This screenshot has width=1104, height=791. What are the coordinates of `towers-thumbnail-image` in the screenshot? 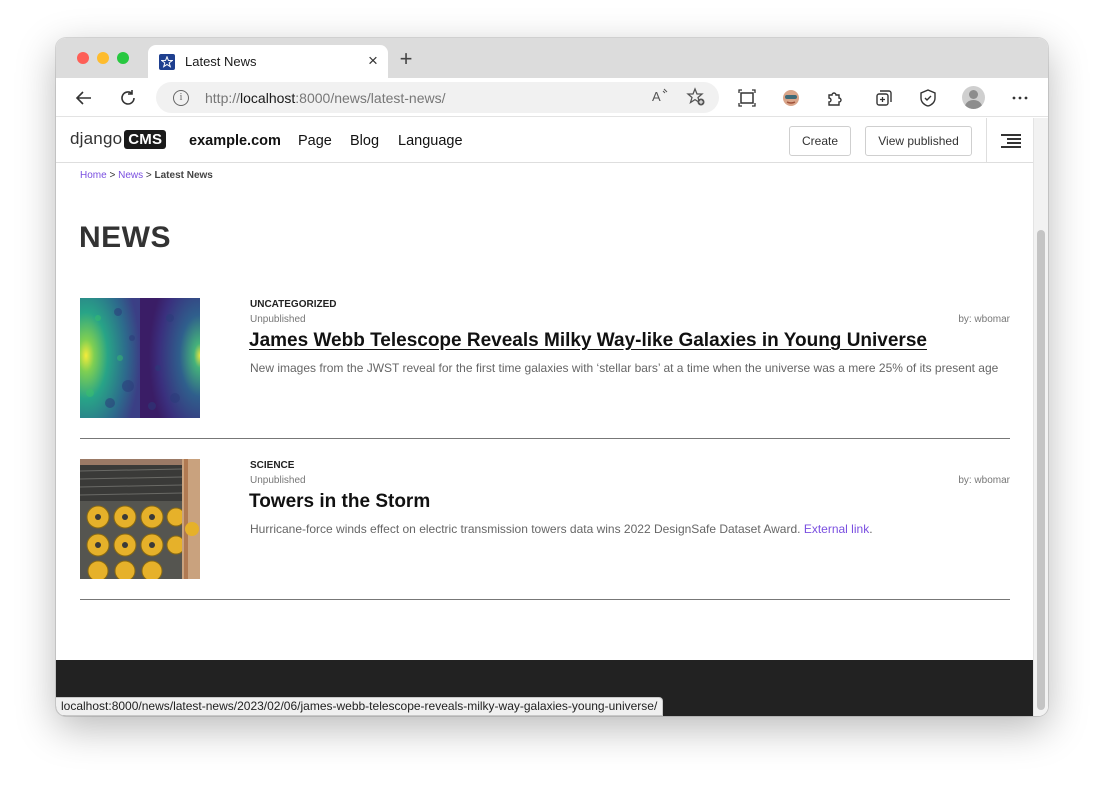 It's located at (140, 519).